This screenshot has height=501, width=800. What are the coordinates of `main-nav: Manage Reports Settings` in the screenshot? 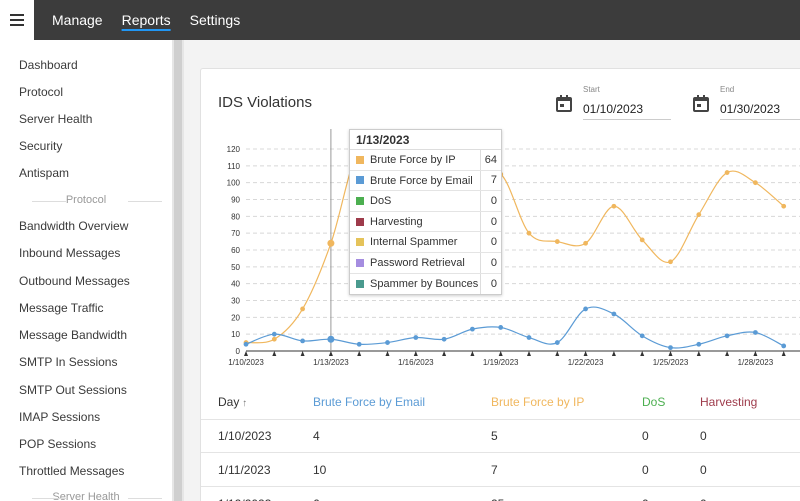 It's located at (155, 20).